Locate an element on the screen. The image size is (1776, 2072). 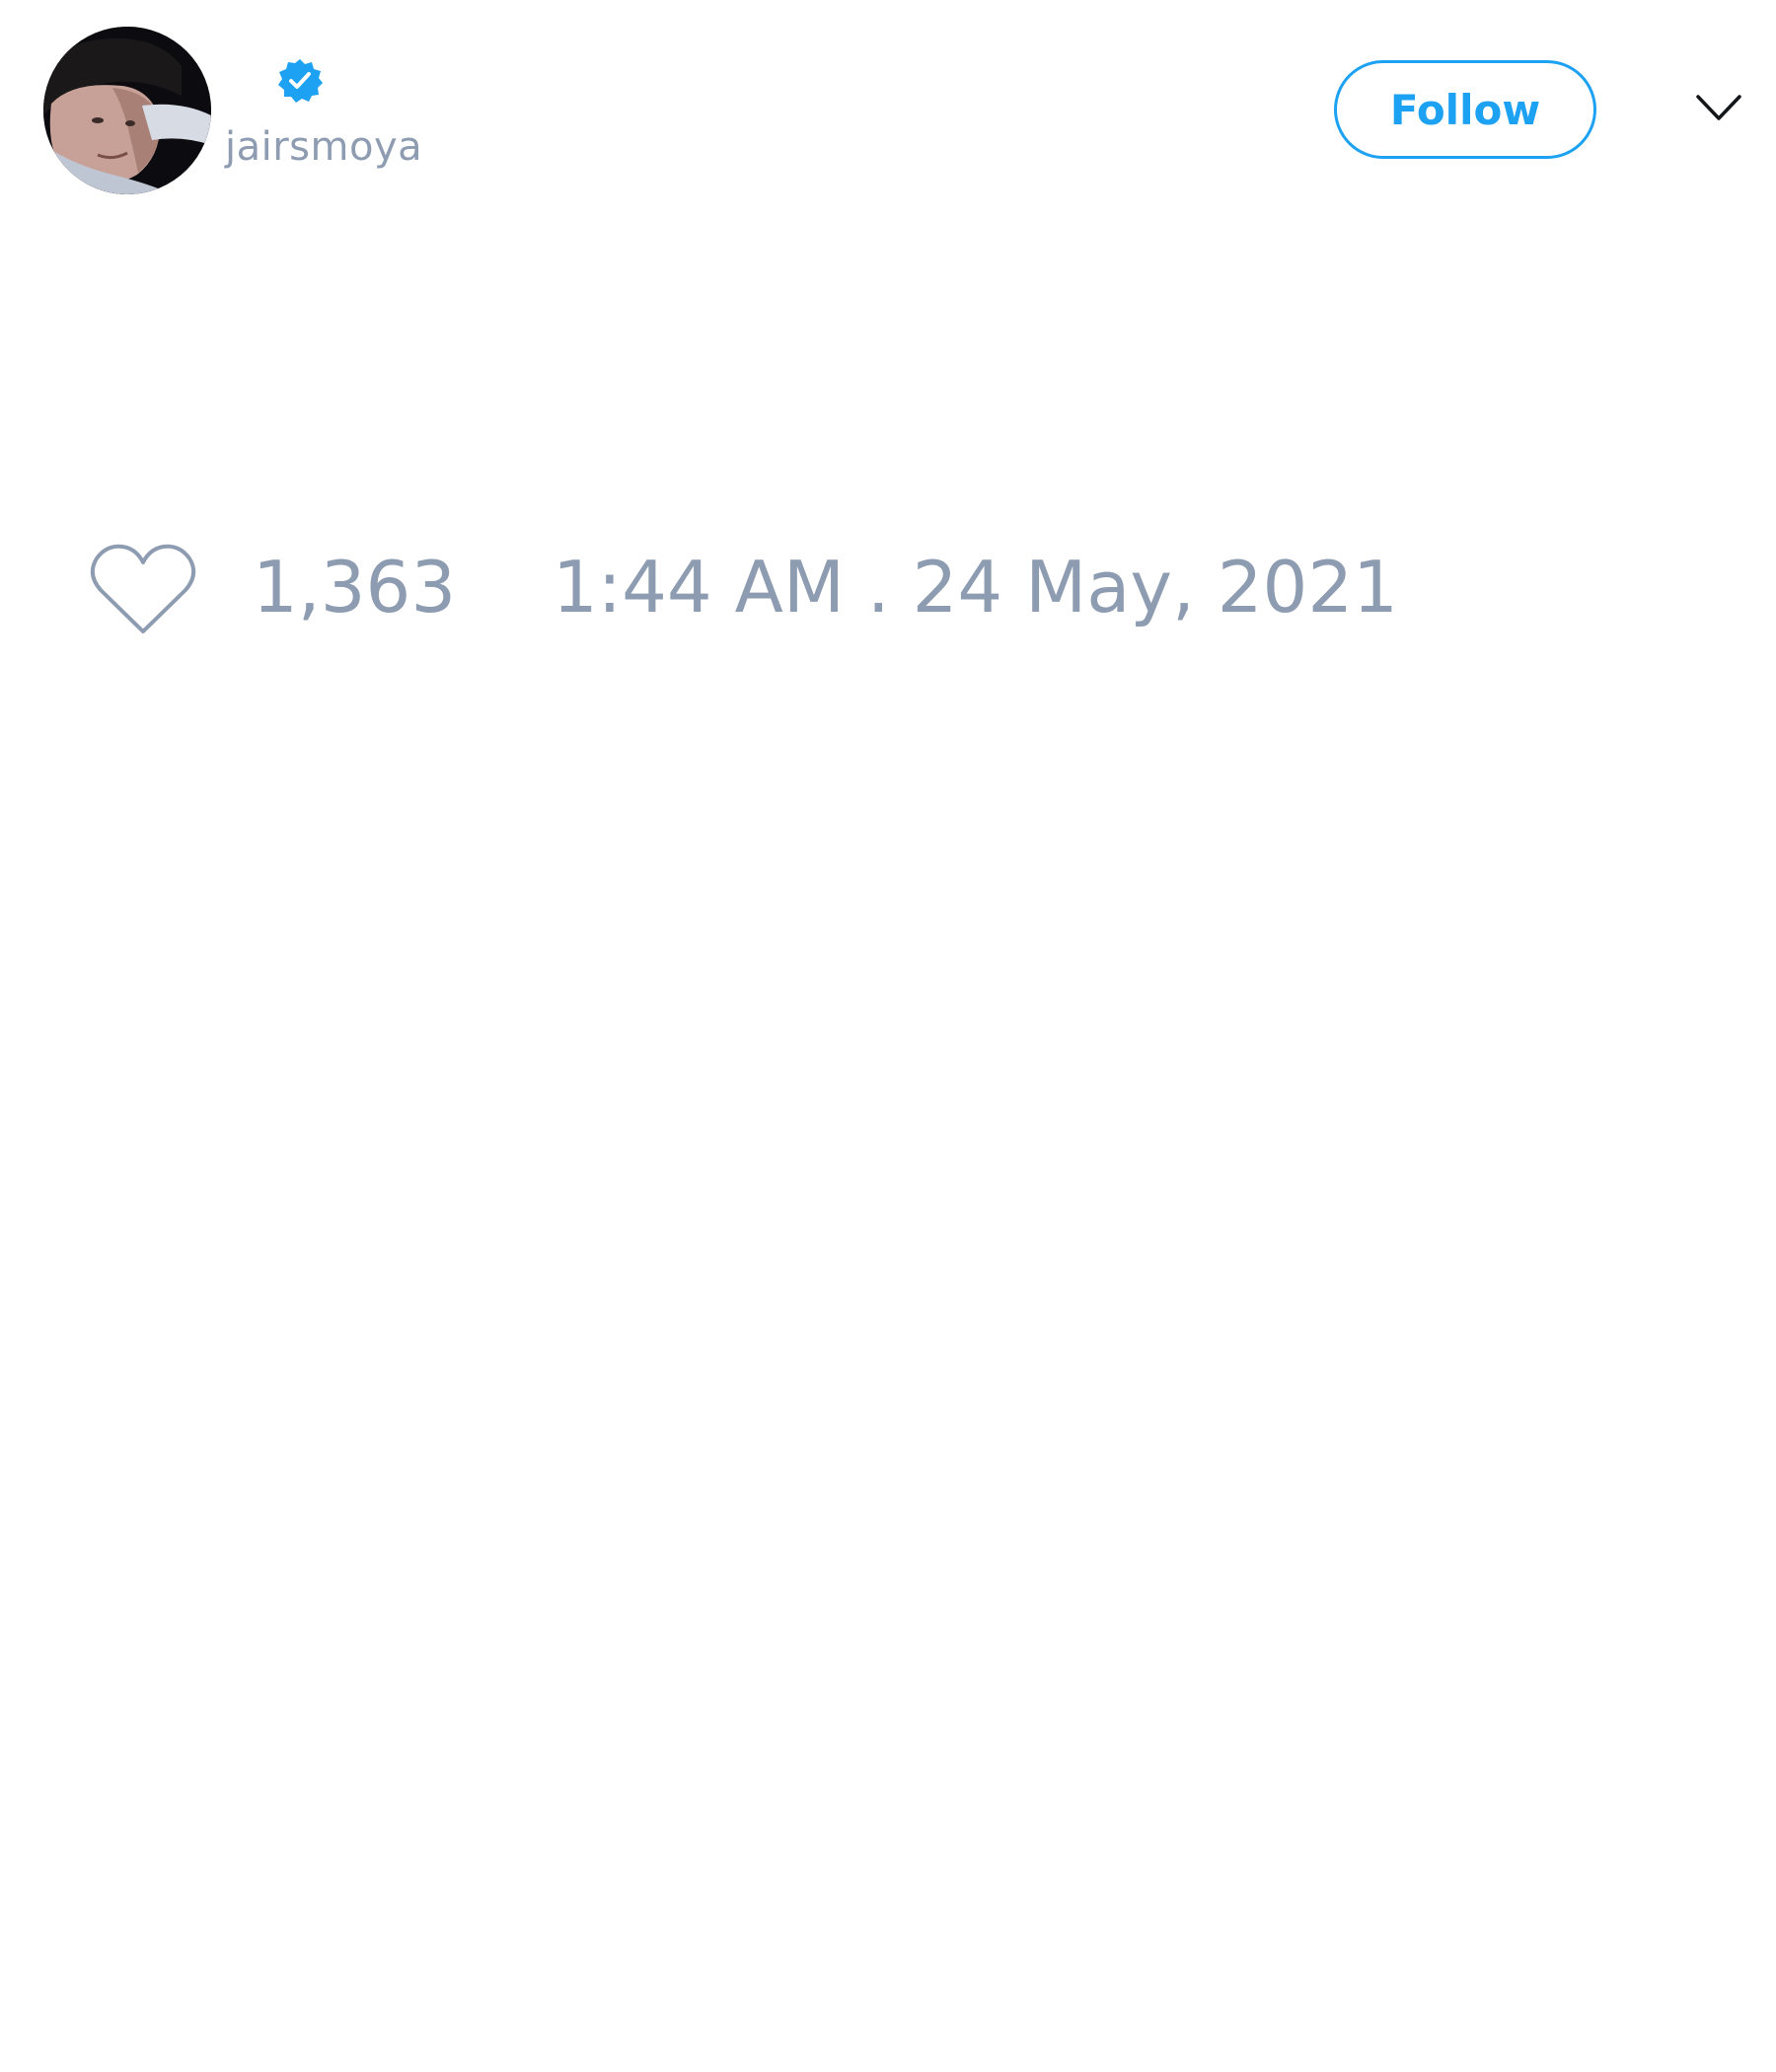
heart-outline-icon is located at coordinates (143, 590).